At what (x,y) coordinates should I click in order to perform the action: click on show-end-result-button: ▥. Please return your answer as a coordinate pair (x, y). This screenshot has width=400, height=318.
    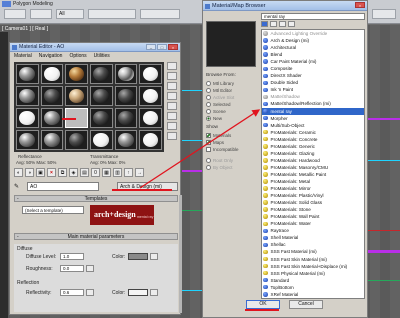
    Looking at the image, I should click on (117, 172).